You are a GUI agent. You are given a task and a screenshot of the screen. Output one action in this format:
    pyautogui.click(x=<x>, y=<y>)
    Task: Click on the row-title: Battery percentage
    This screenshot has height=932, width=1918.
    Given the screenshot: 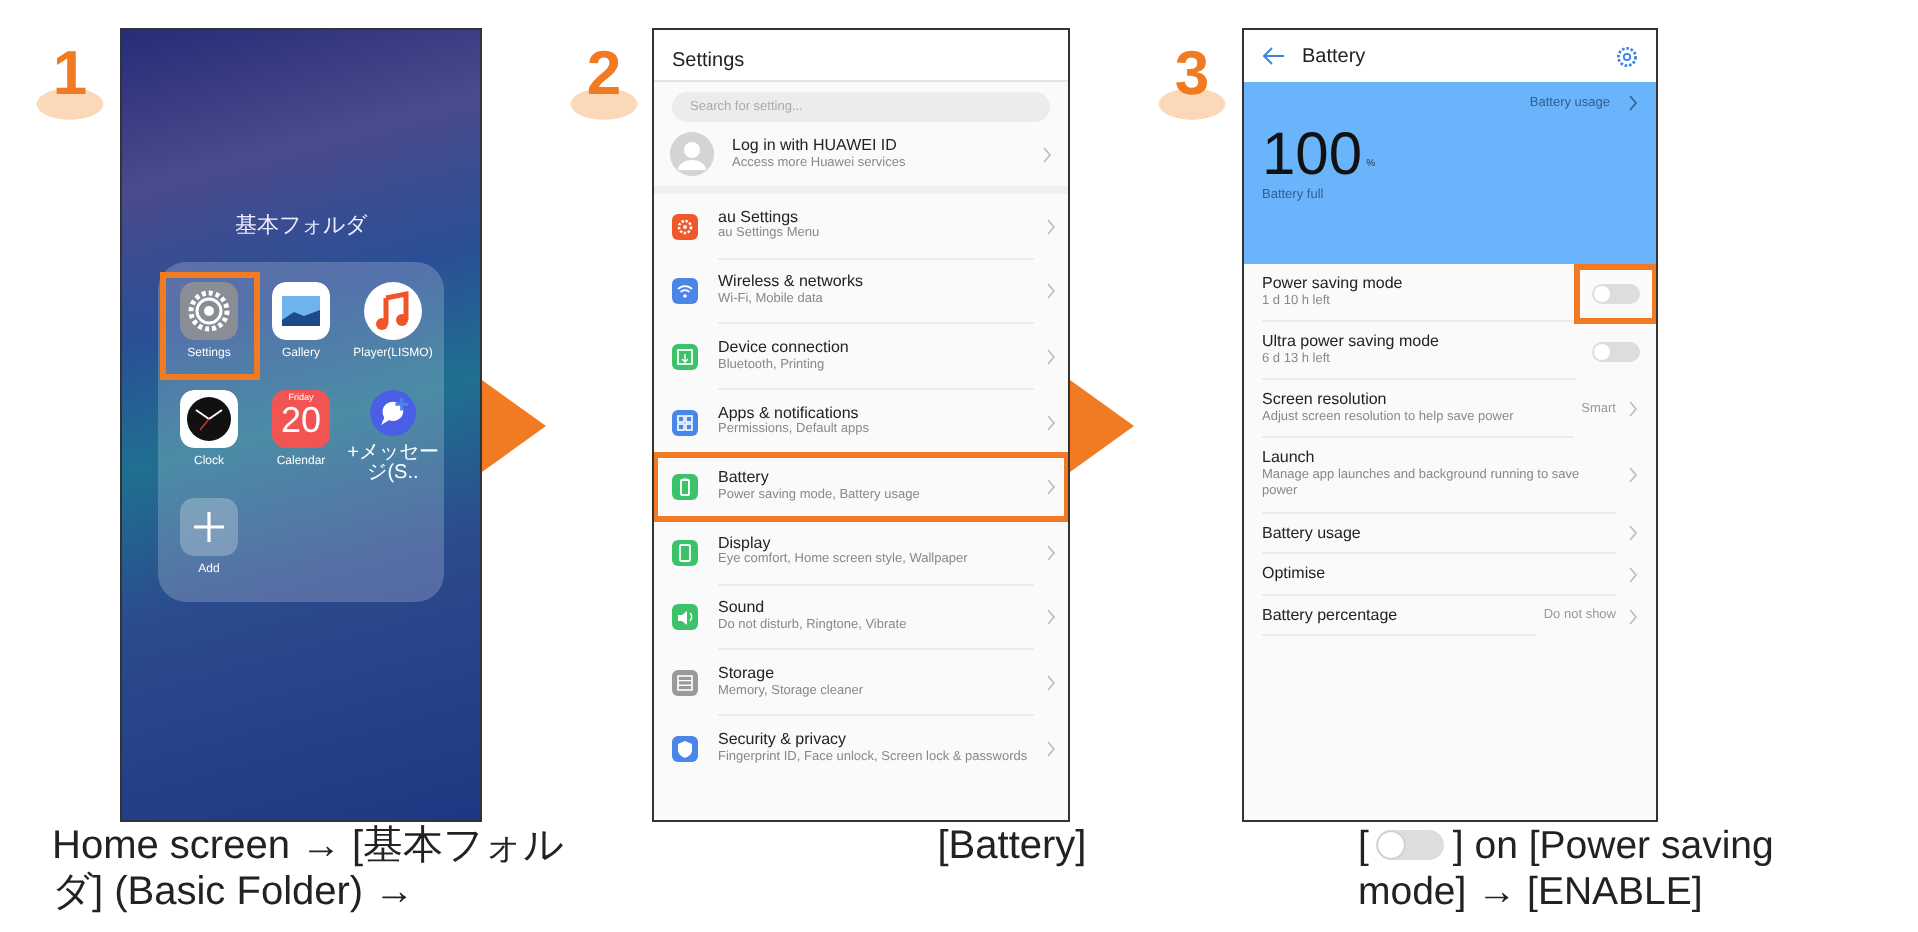 What is the action you would take?
    pyautogui.click(x=1331, y=615)
    